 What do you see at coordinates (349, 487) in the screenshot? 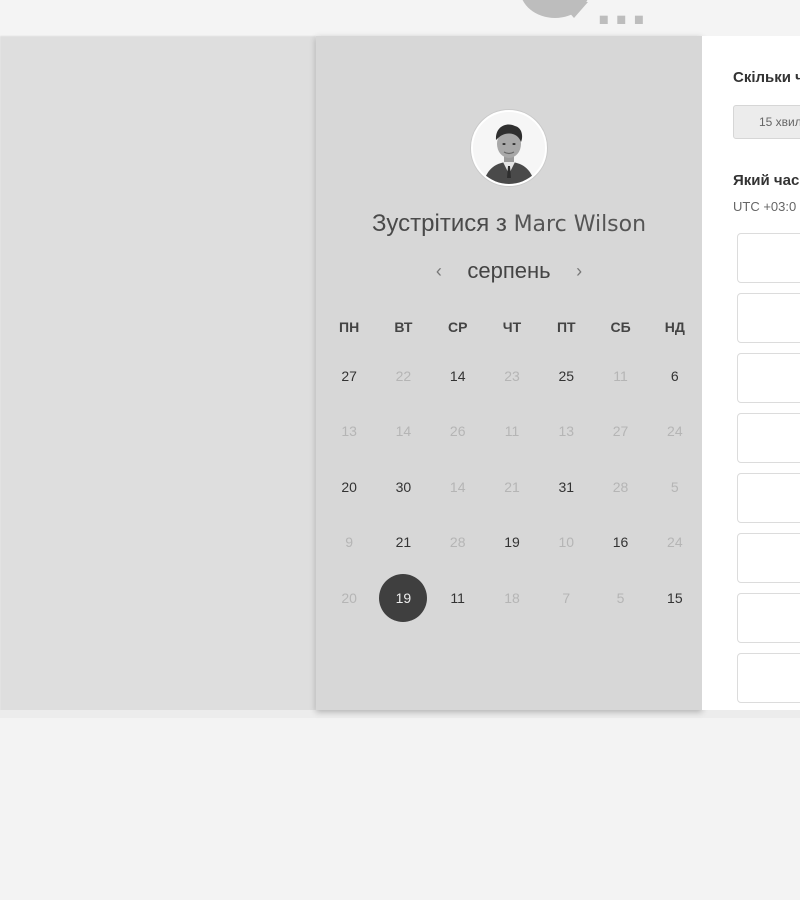
I see `available-day: 20` at bounding box center [349, 487].